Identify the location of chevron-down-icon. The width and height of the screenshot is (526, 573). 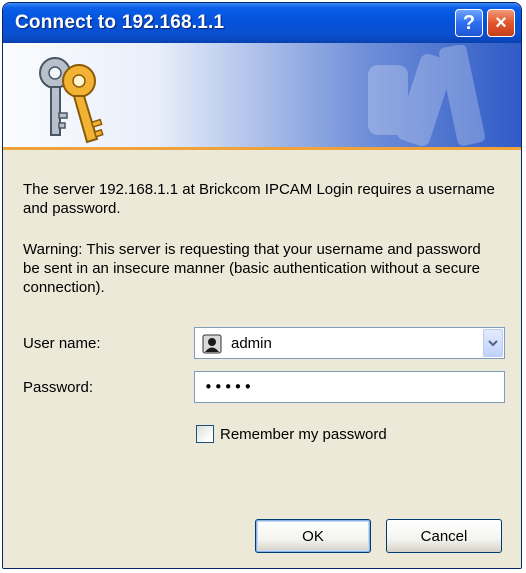
(493, 343).